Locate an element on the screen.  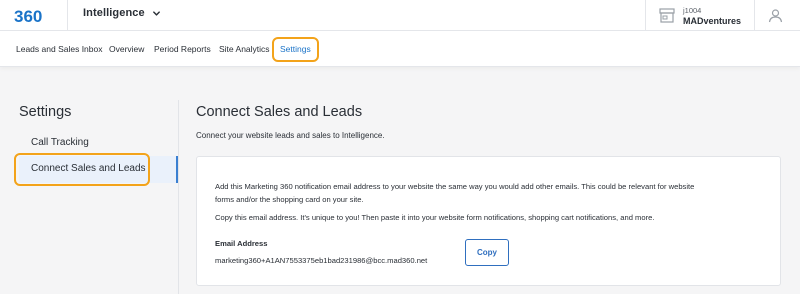
tab-overview: Overview is located at coordinates (126, 49).